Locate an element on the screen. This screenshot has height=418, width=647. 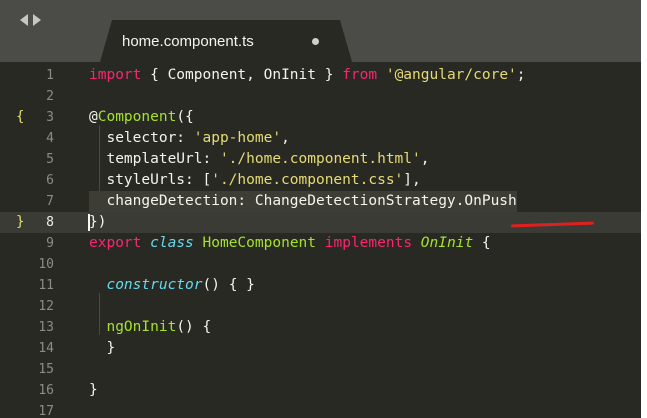
unsaved-dot-icon is located at coordinates (315, 41).